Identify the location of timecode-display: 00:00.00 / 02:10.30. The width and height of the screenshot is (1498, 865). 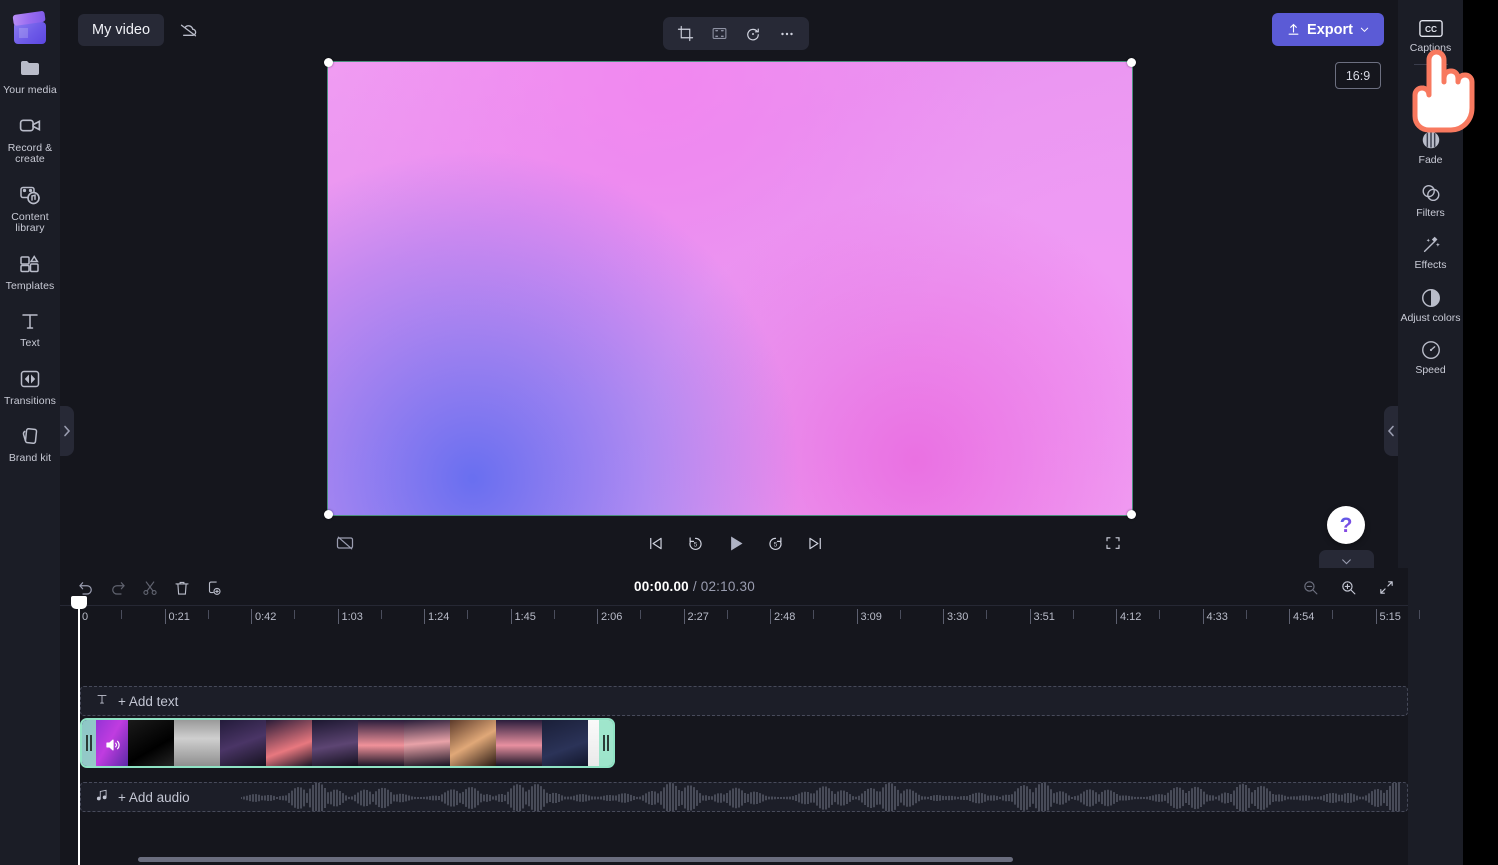
(694, 586).